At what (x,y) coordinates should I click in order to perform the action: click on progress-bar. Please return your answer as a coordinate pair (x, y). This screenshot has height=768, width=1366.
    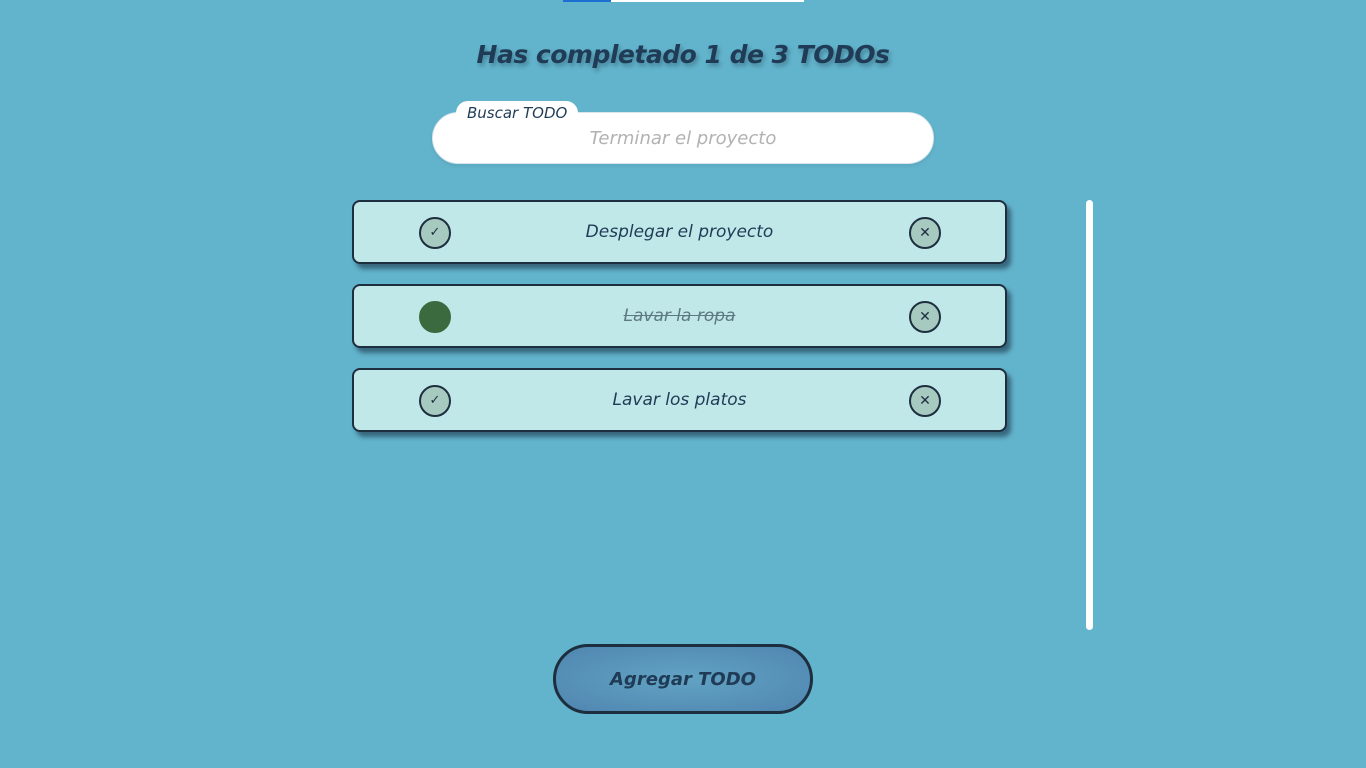
    Looking at the image, I should click on (683, 1).